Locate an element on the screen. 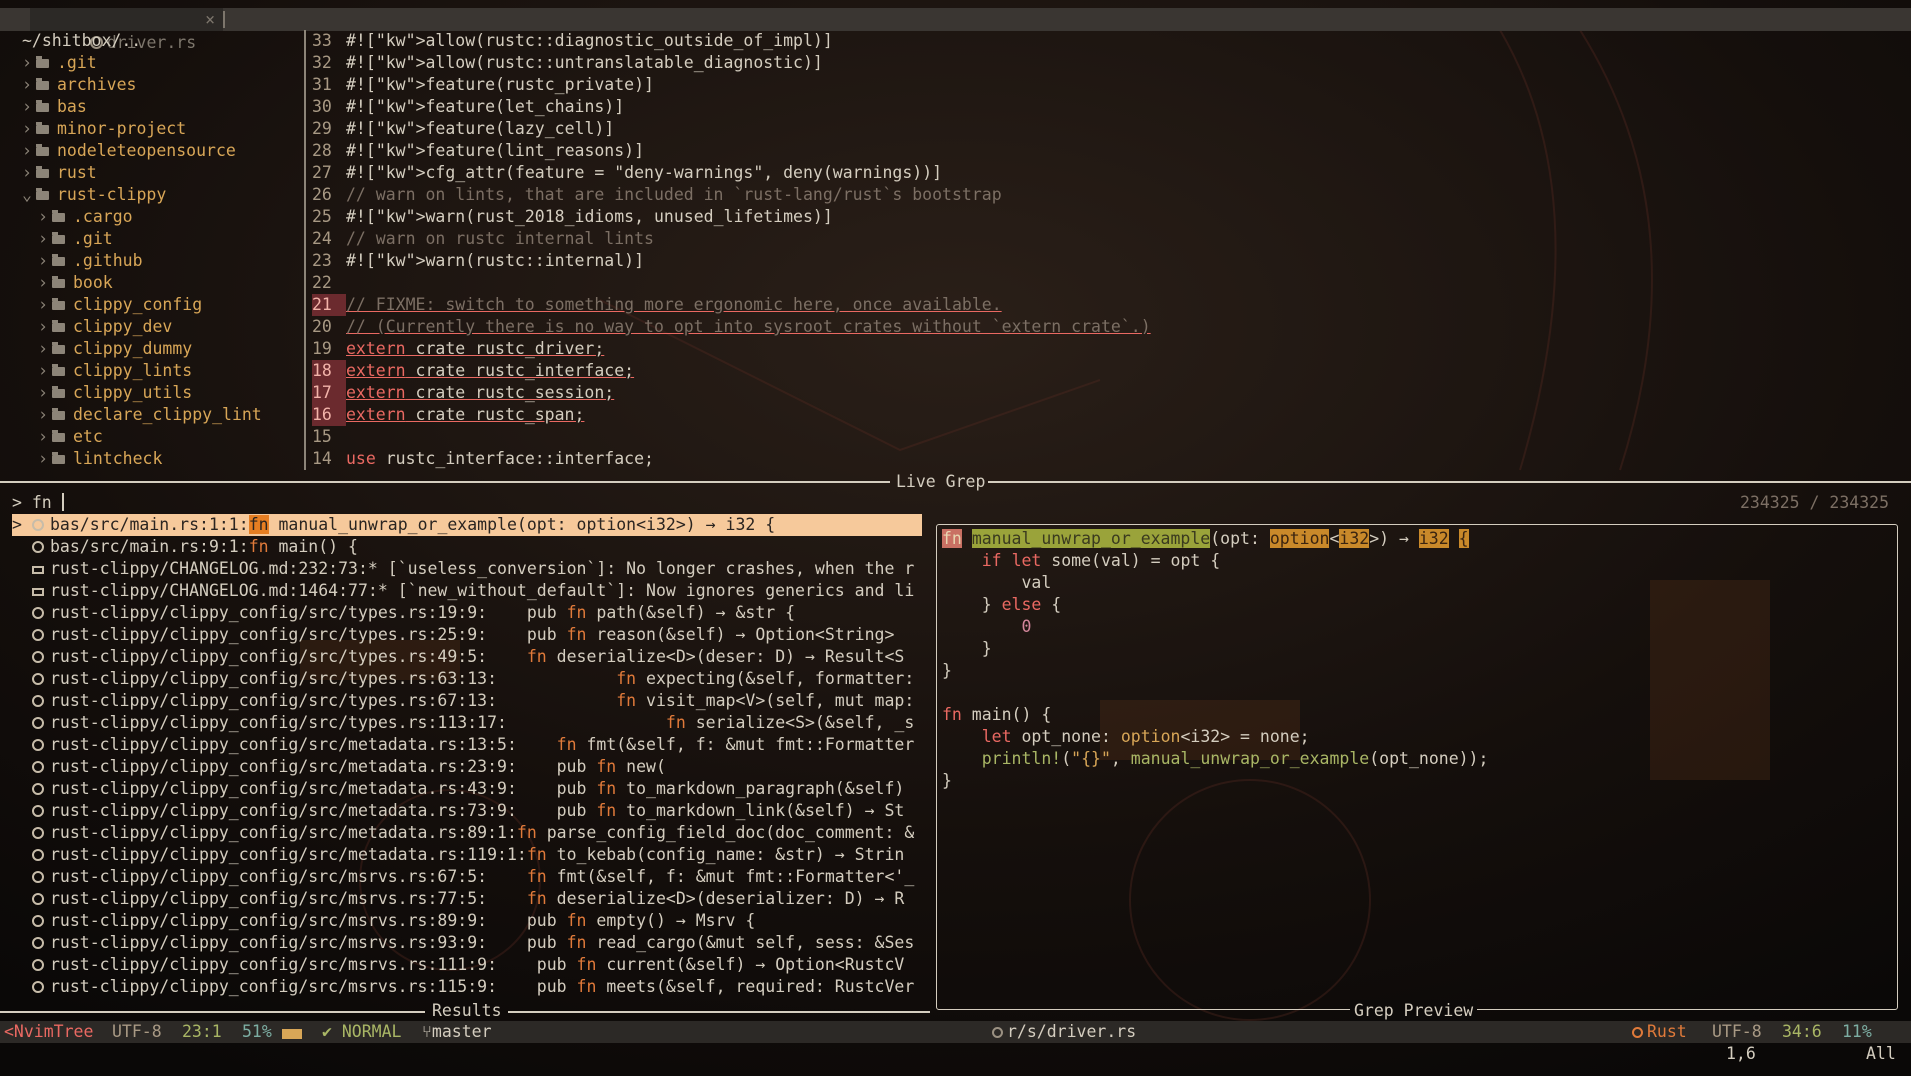 Image resolution: width=1911 pixels, height=1076 pixels. tree-item-label: bas is located at coordinates (72, 106).